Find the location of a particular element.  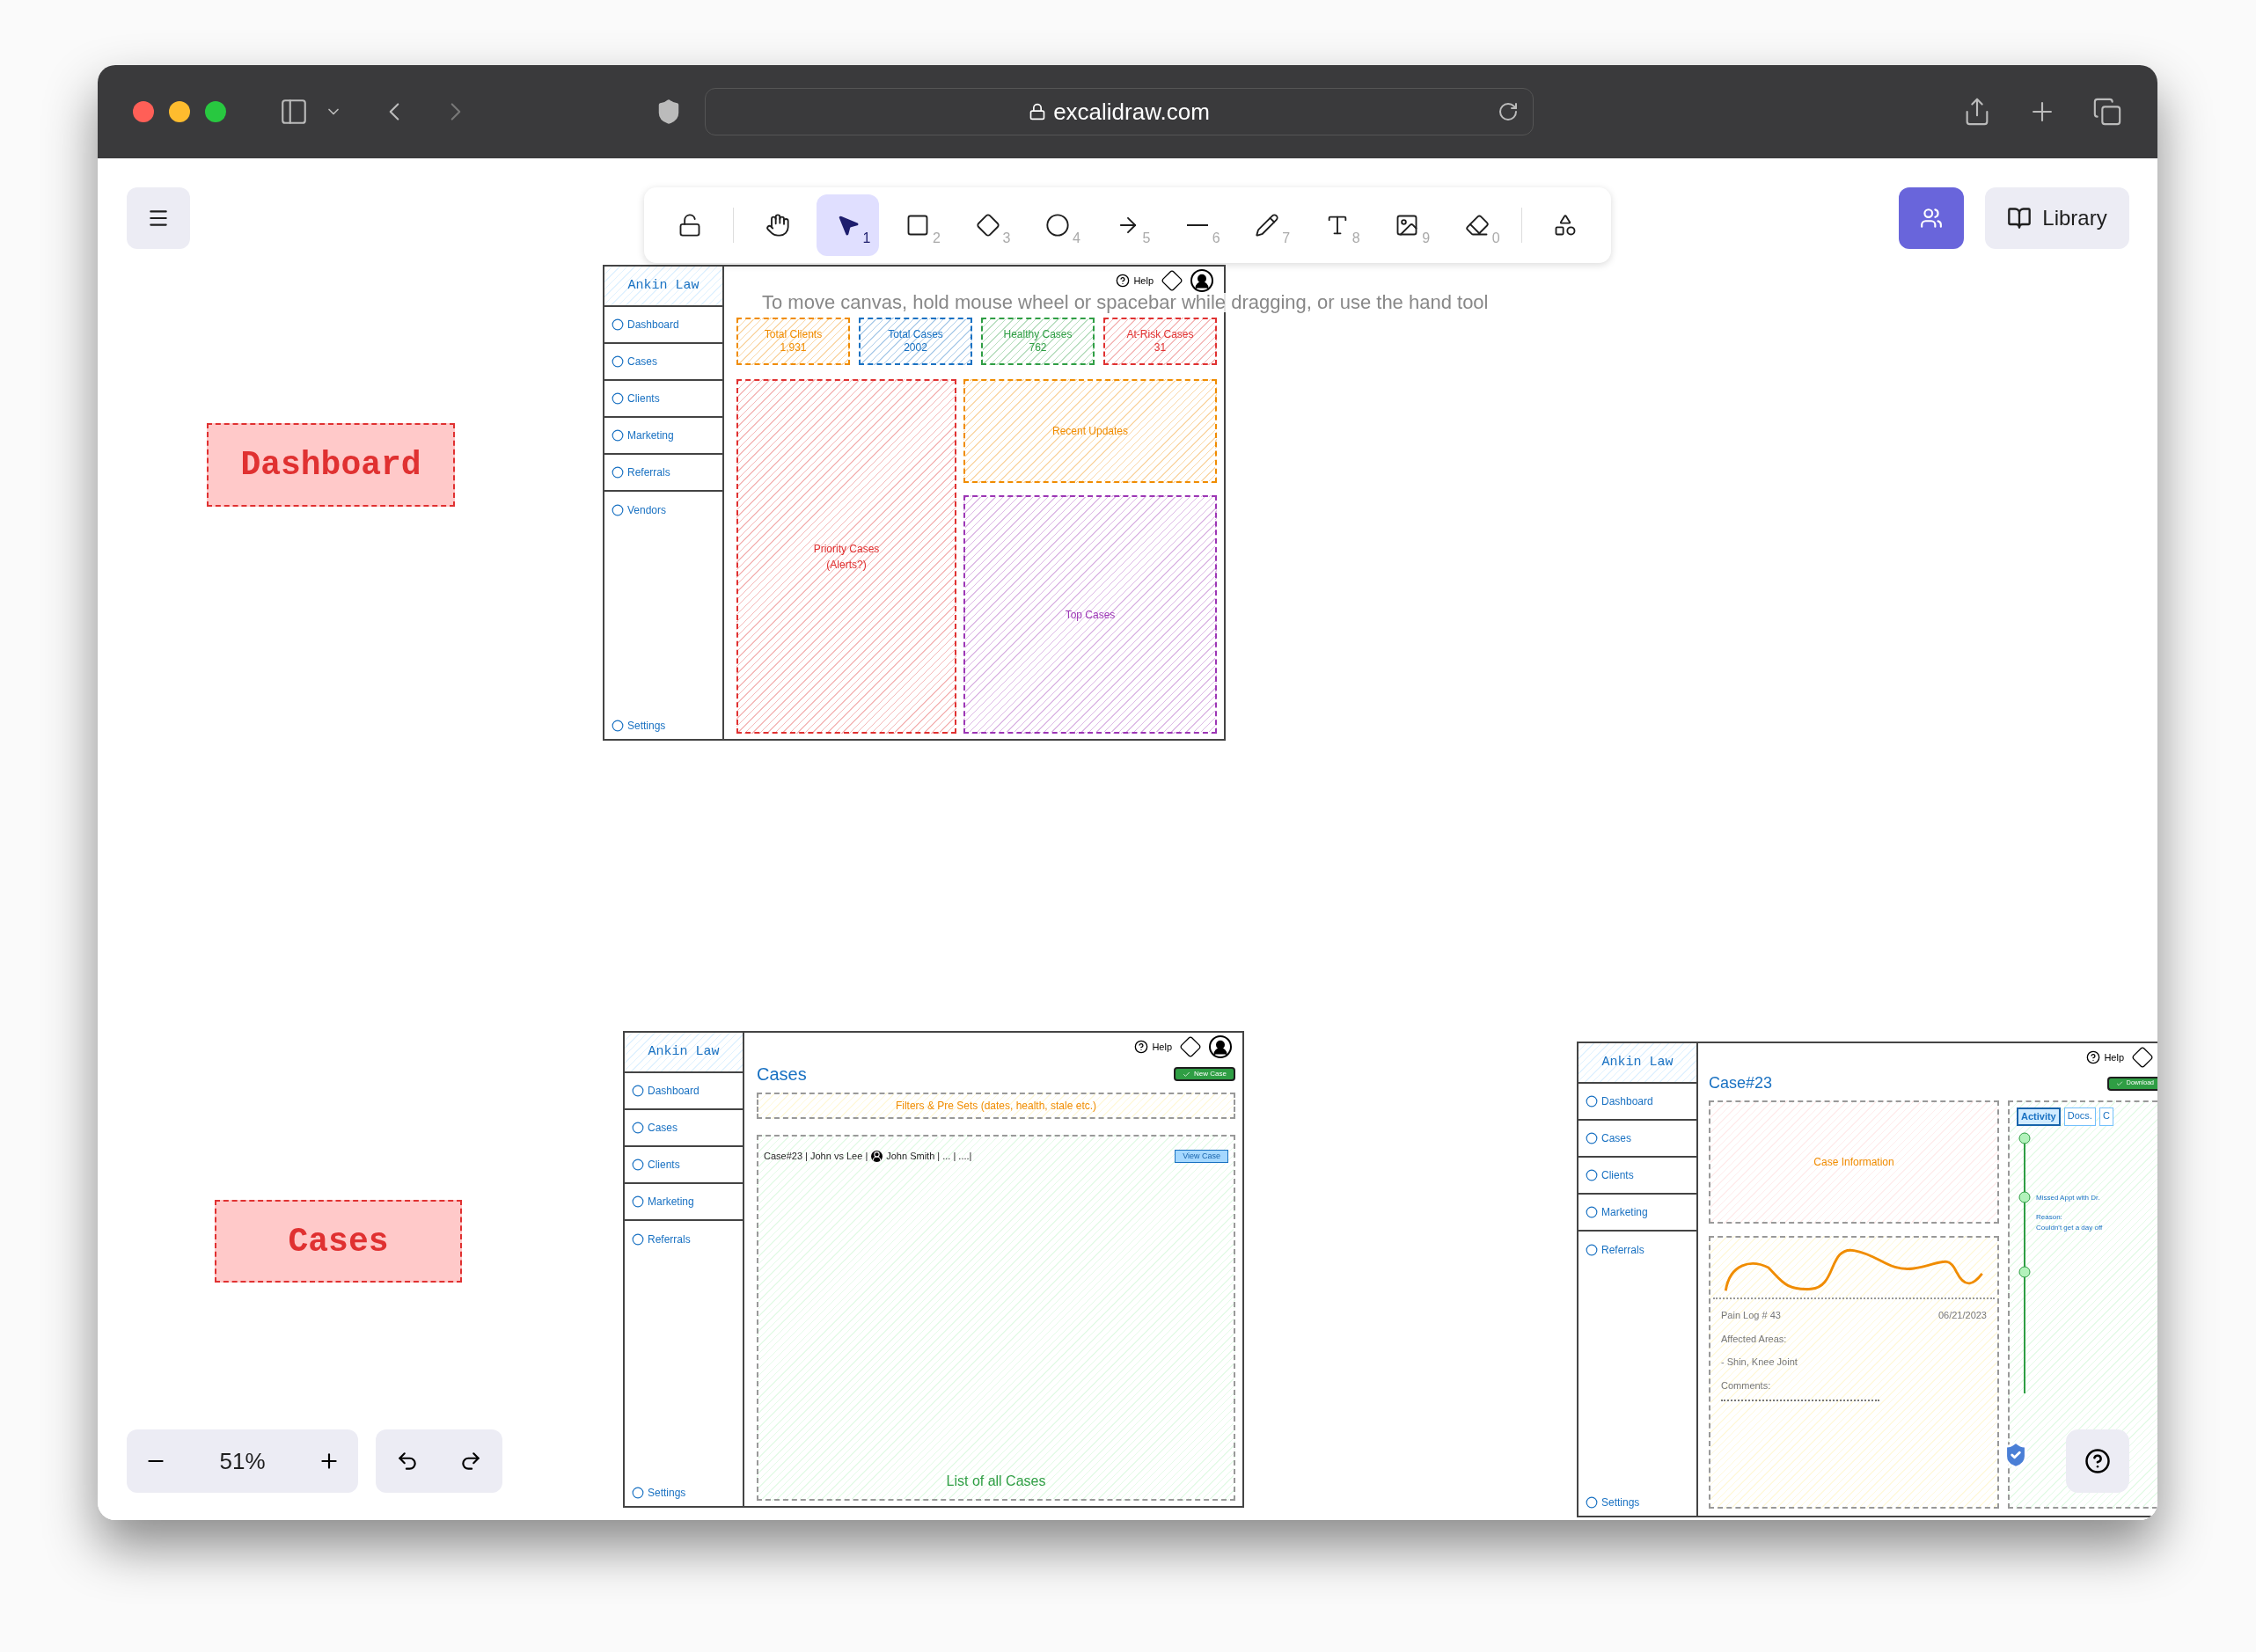

close-button is located at coordinates (143, 111).